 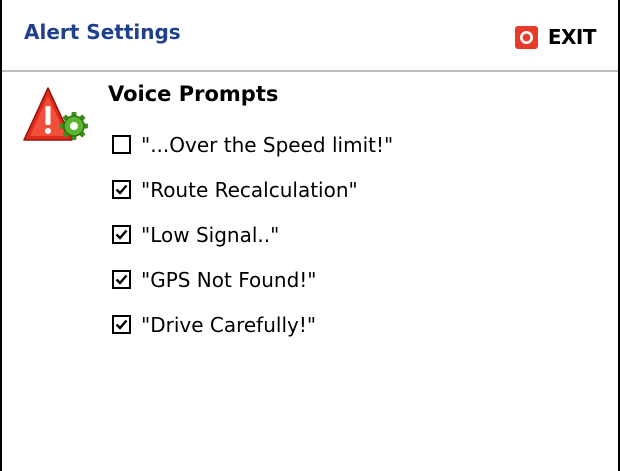 I want to click on option-drive-carefully: "Drive Carefully!", so click(x=252, y=324).